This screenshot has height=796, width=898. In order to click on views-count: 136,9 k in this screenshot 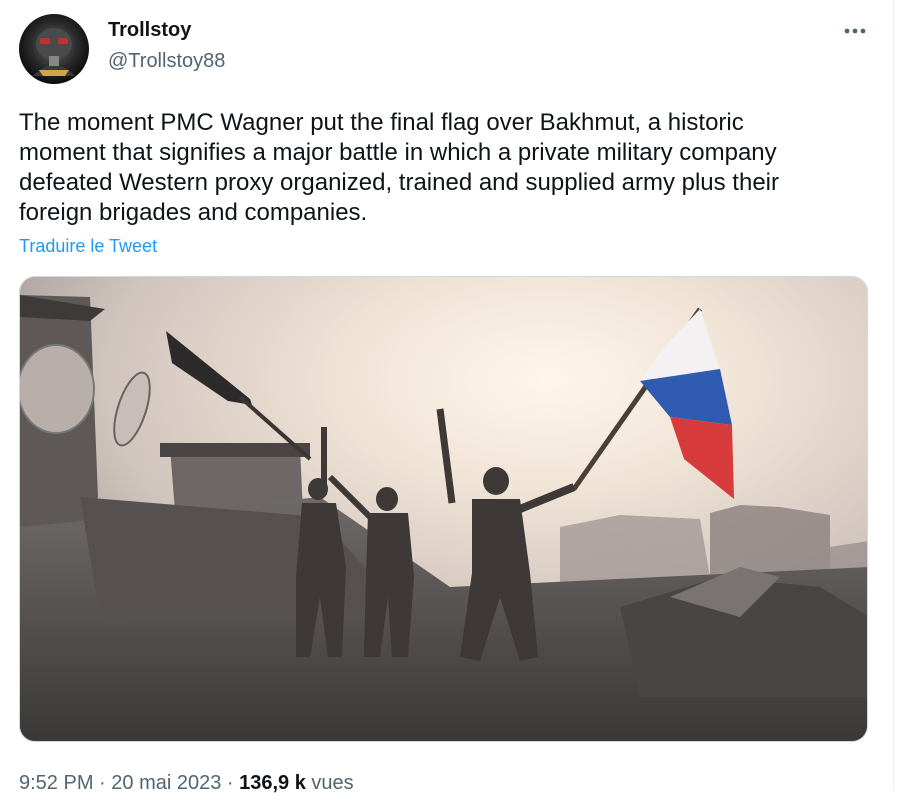, I will do `click(272, 783)`.